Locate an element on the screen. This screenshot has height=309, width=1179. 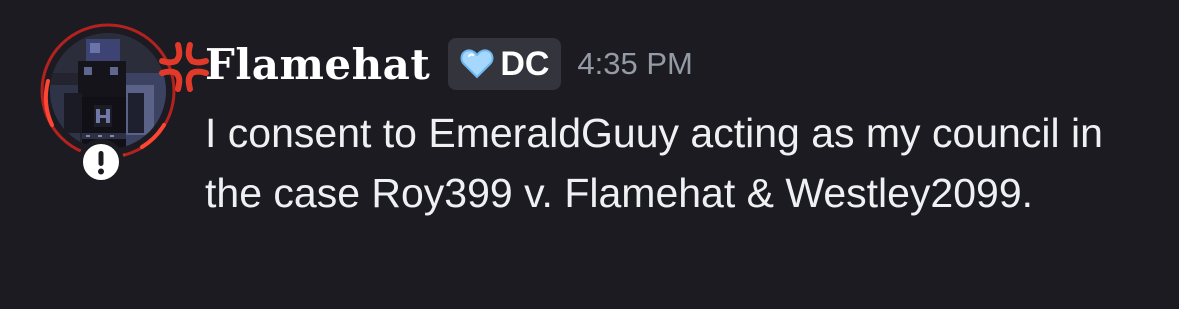
server-tag: DC is located at coordinates (505, 64).